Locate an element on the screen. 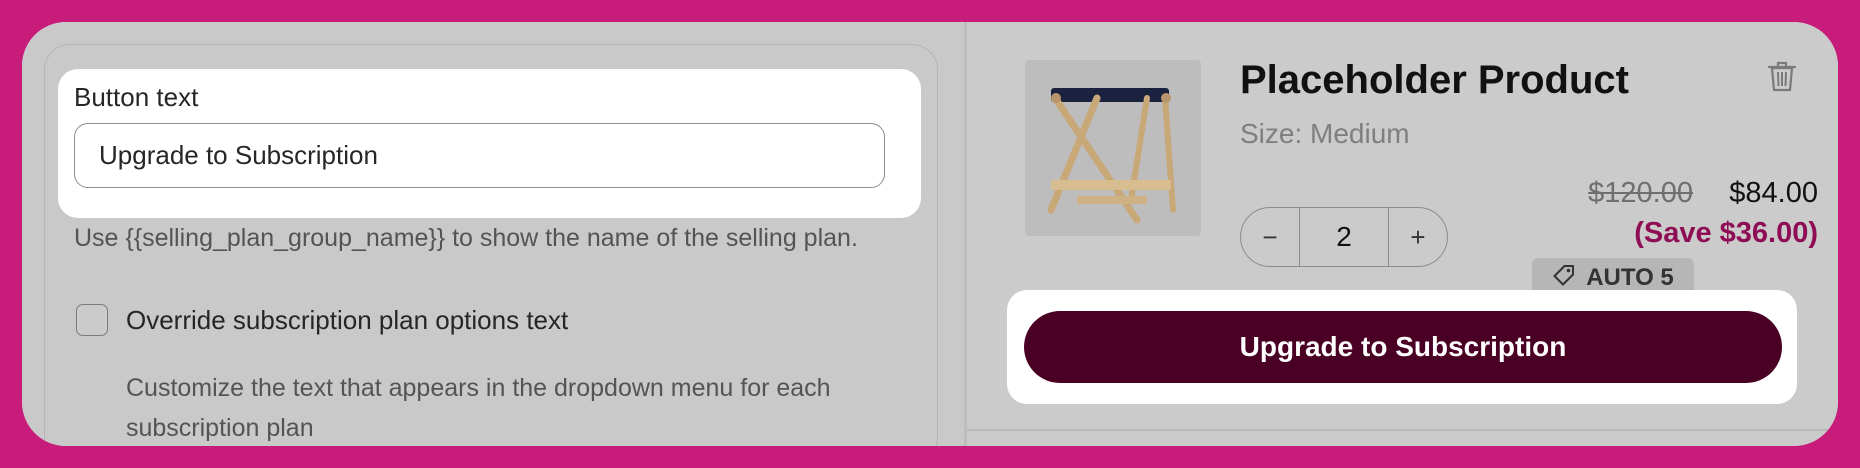  stool-icon is located at coordinates (1111, 156).